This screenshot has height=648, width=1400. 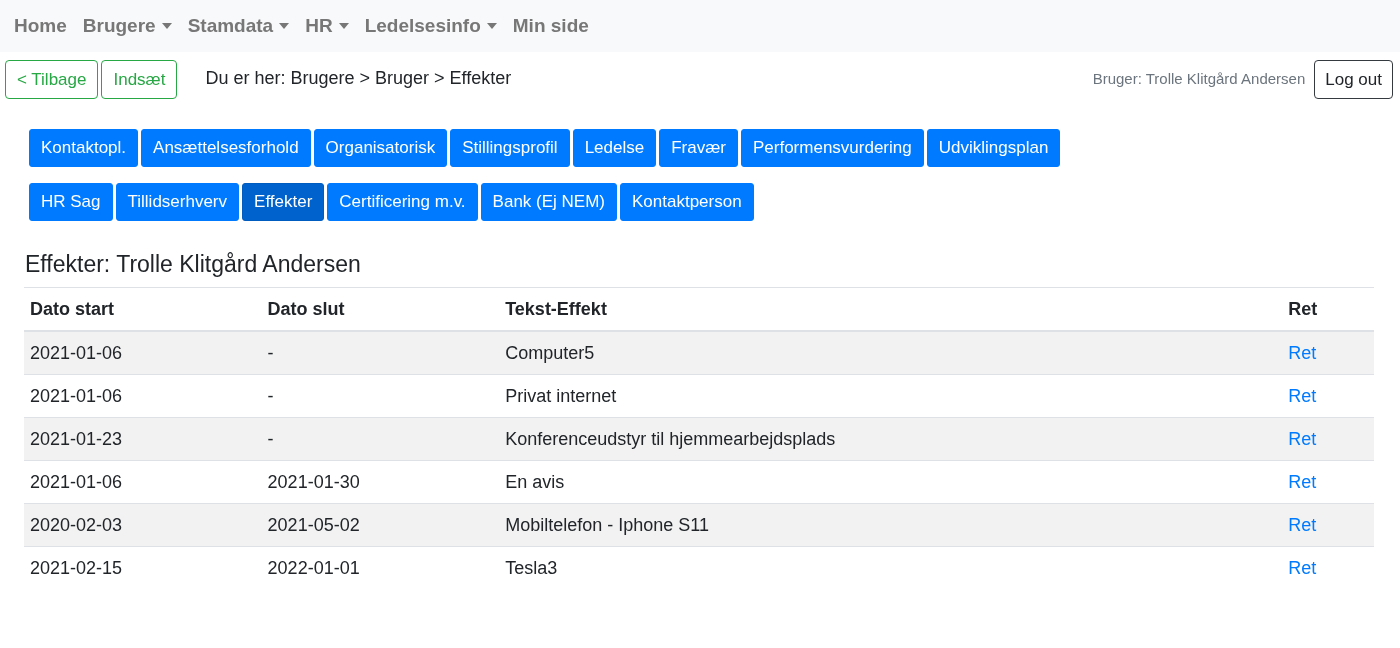 What do you see at coordinates (177, 202) in the screenshot?
I see `tab-button: Tillidserhverv` at bounding box center [177, 202].